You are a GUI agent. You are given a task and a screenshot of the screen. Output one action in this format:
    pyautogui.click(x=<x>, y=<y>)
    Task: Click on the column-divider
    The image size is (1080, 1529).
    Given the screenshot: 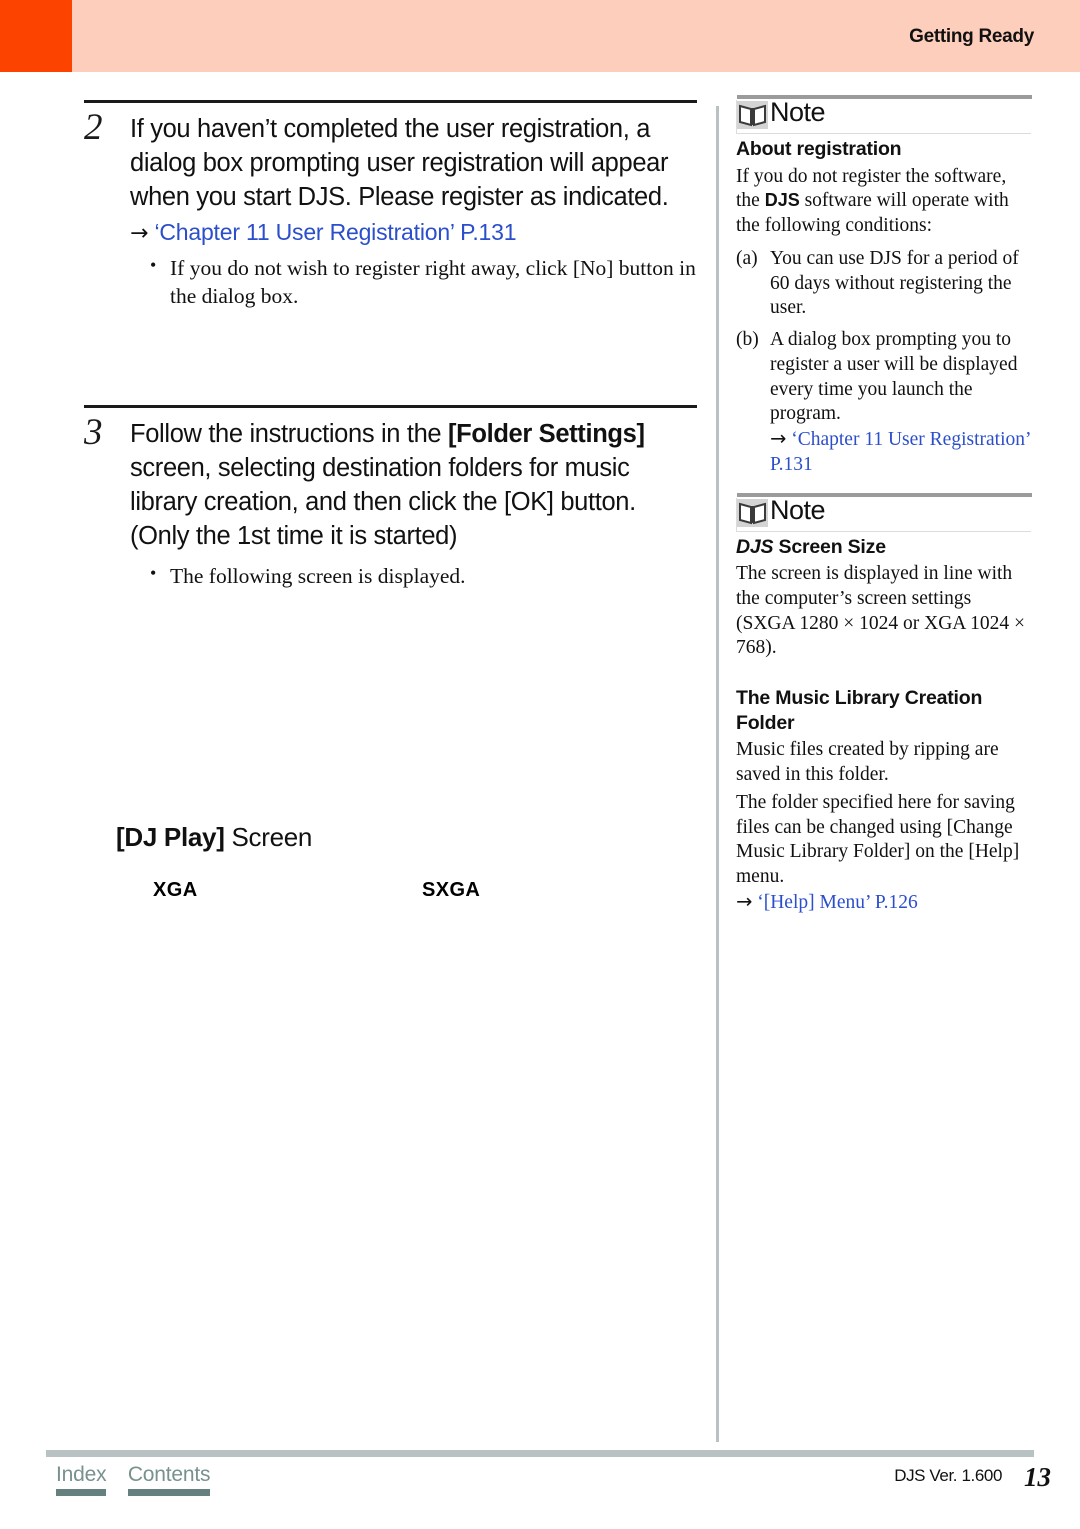 What is the action you would take?
    pyautogui.click(x=717, y=774)
    